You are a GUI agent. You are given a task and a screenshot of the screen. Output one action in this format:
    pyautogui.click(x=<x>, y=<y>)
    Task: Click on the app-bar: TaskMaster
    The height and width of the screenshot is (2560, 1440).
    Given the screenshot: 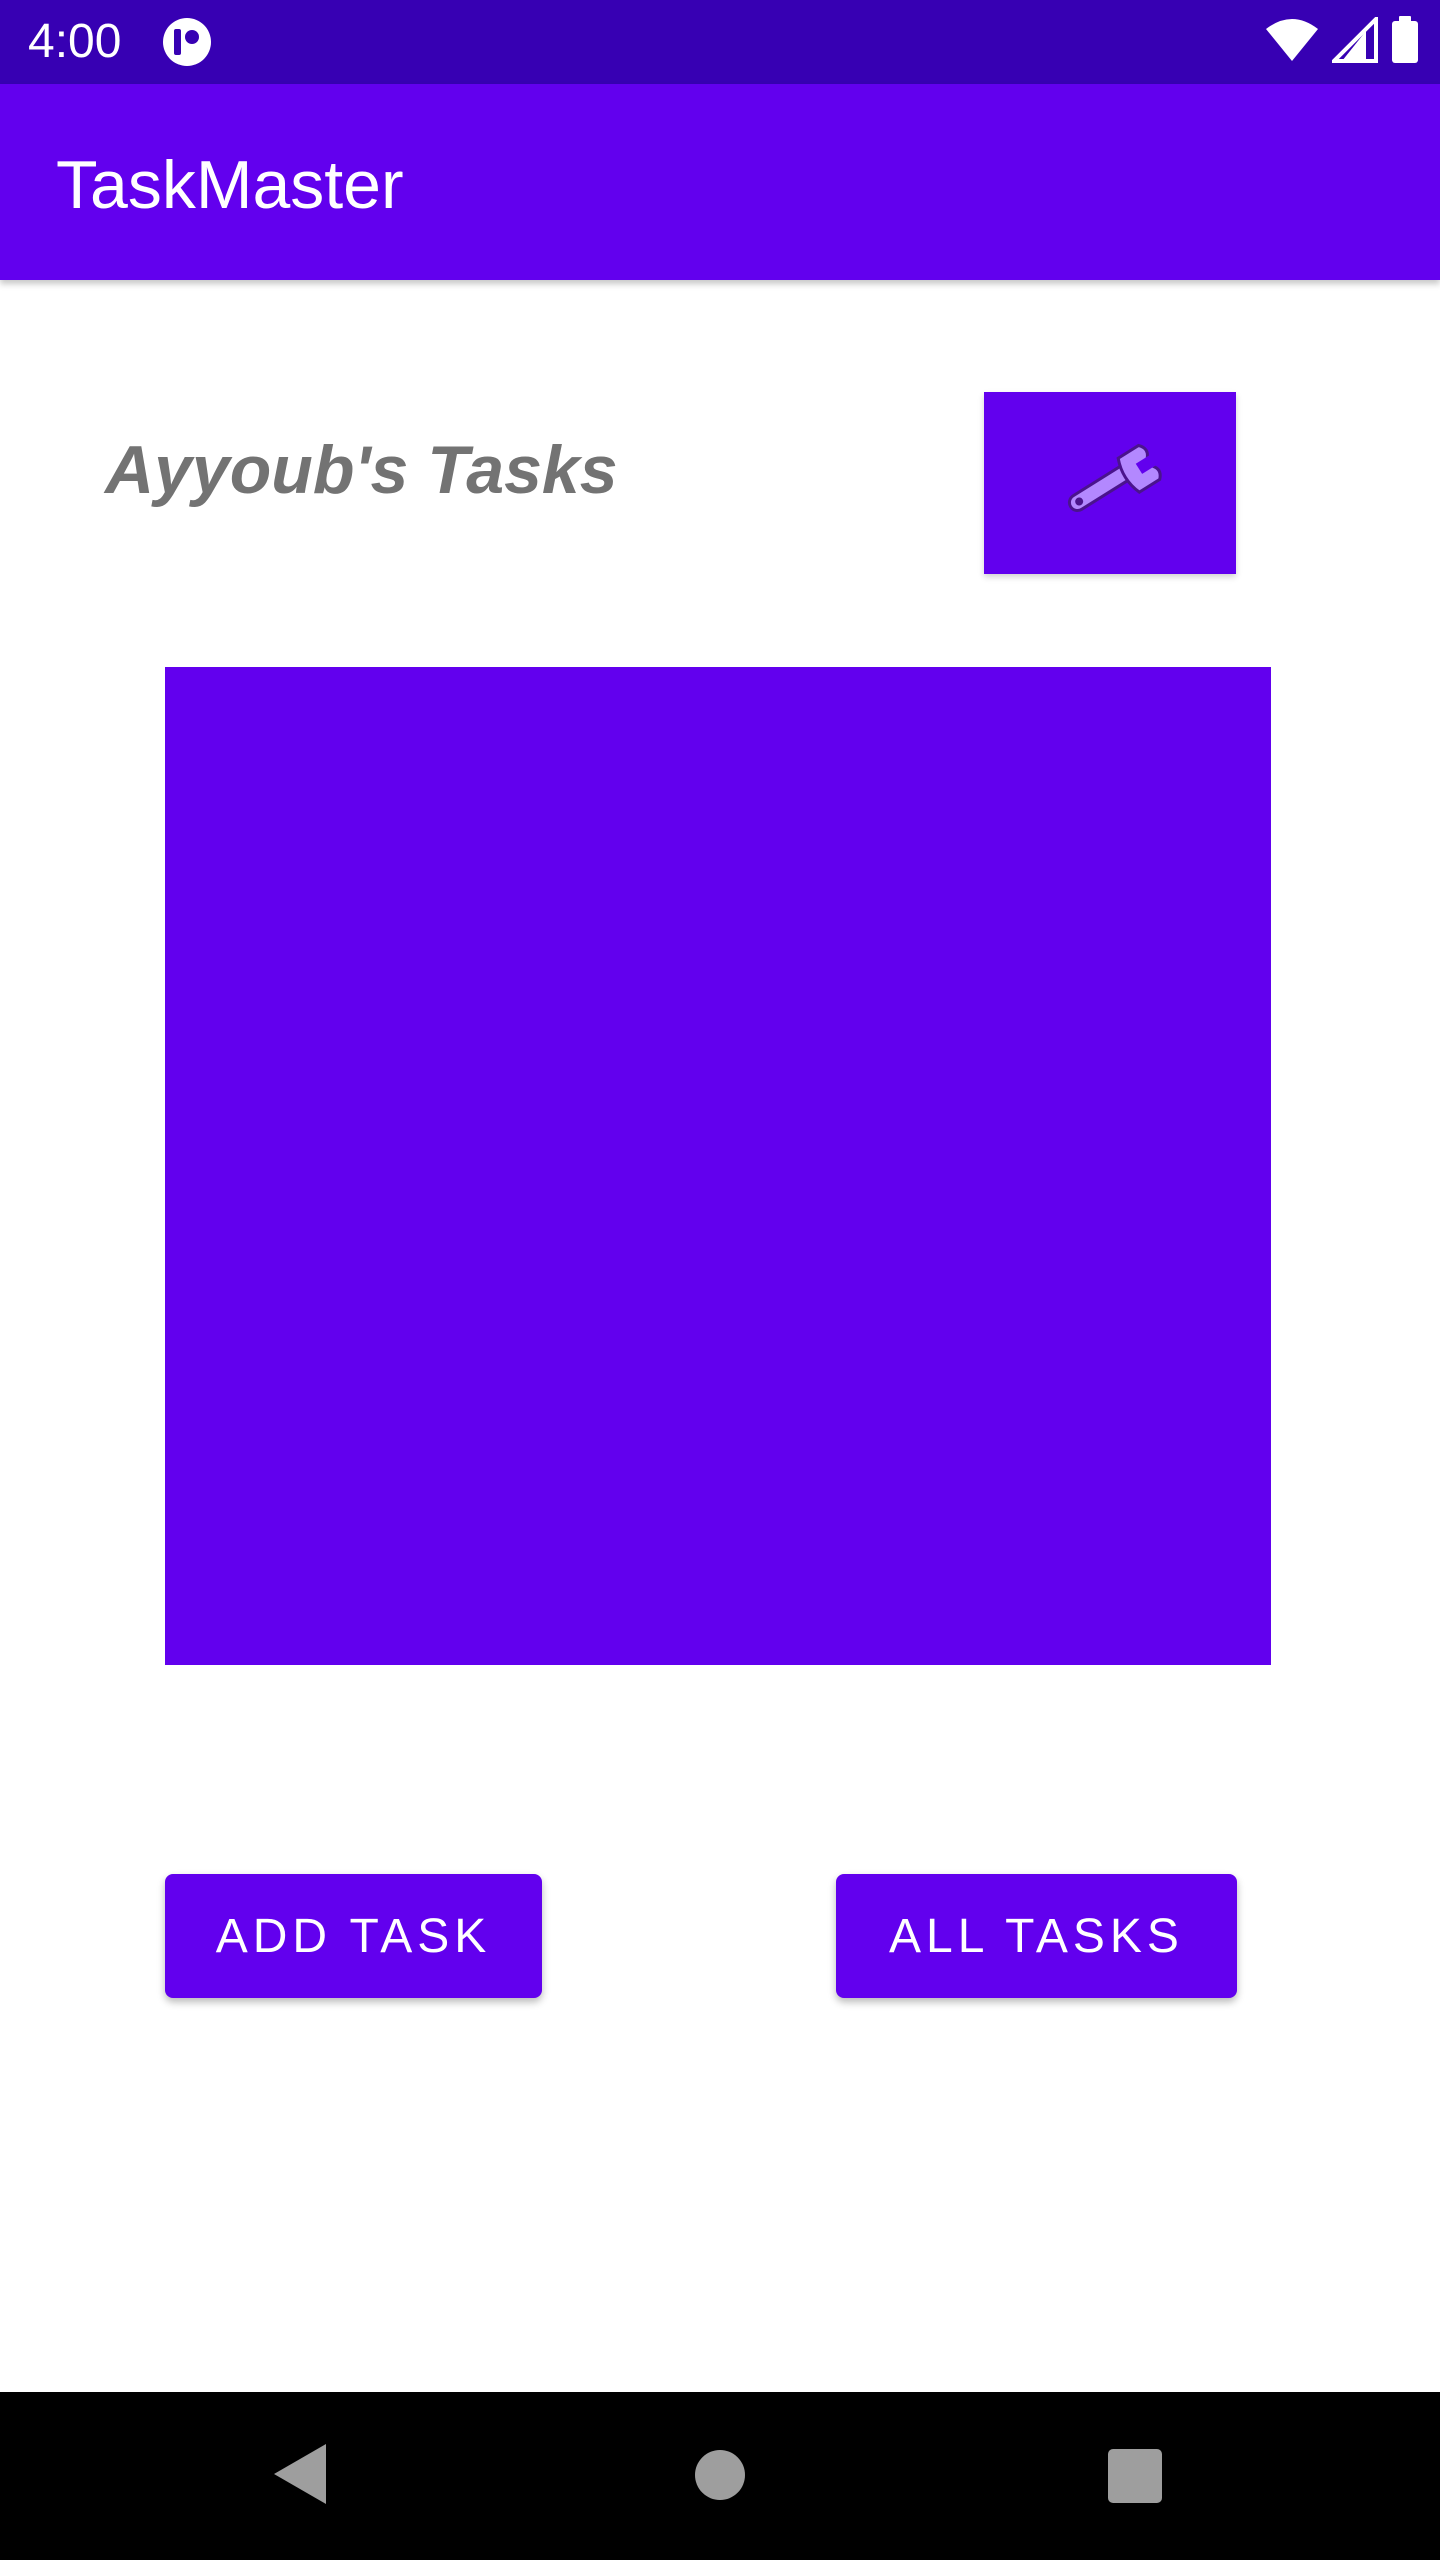 What is the action you would take?
    pyautogui.click(x=720, y=182)
    